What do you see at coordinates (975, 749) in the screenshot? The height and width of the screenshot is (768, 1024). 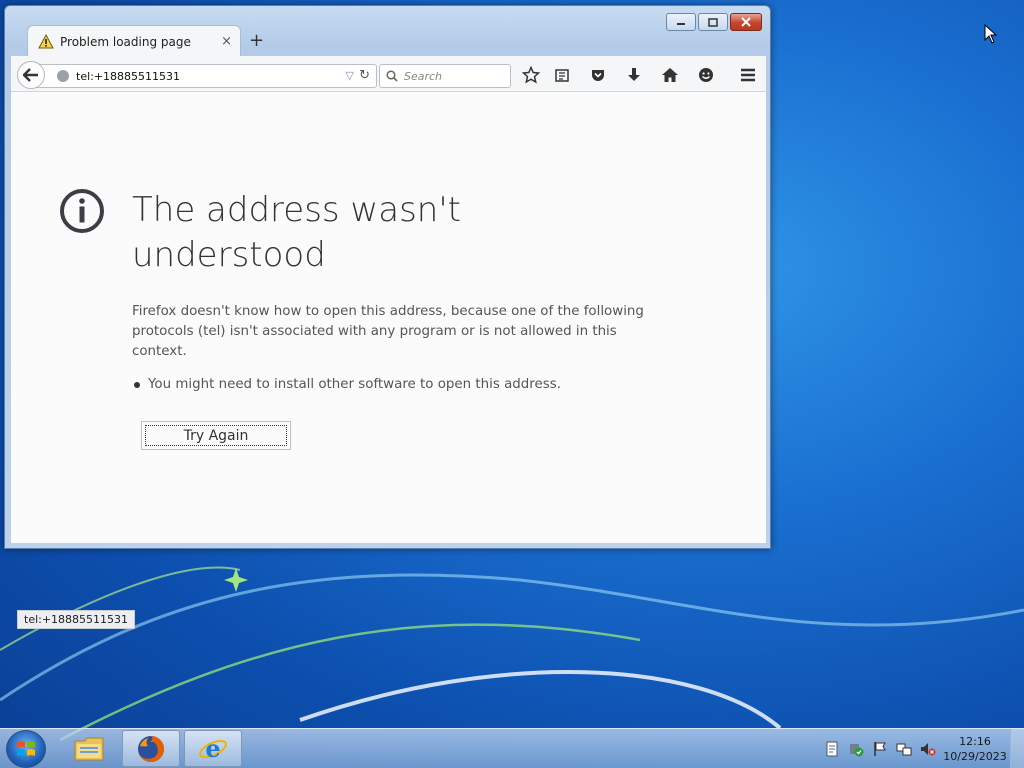 I see `clock: 12:16 10/29/2023` at bounding box center [975, 749].